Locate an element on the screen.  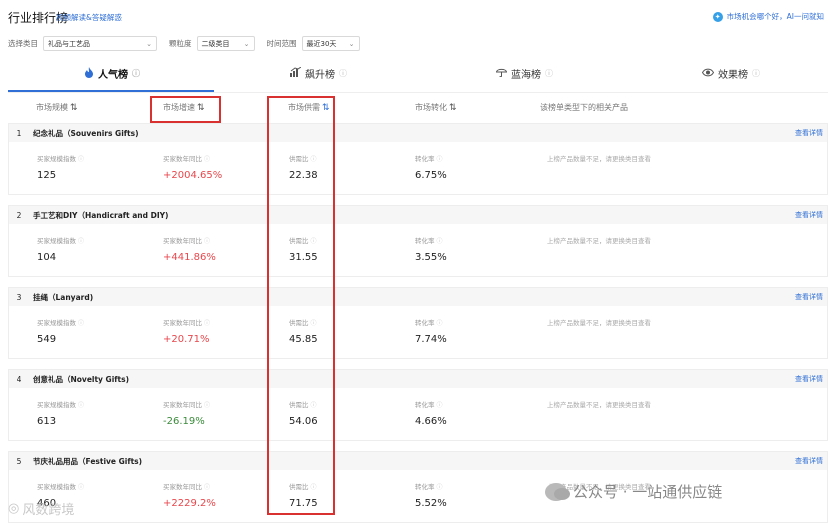
ai-assistant-text: 市场机会哪个好，AI一问就知 is located at coordinates (775, 16).